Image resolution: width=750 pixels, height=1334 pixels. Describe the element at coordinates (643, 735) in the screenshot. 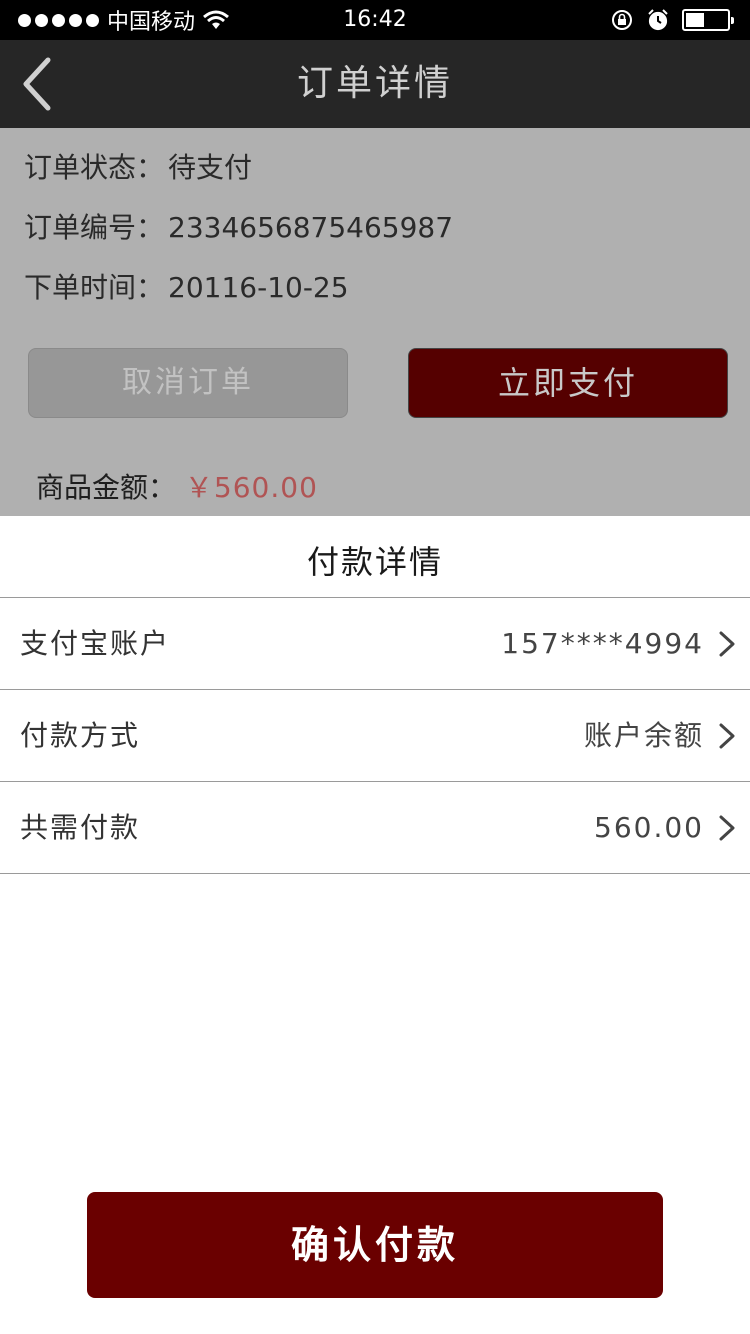

I see `payment-method-value: 账户余额` at that location.